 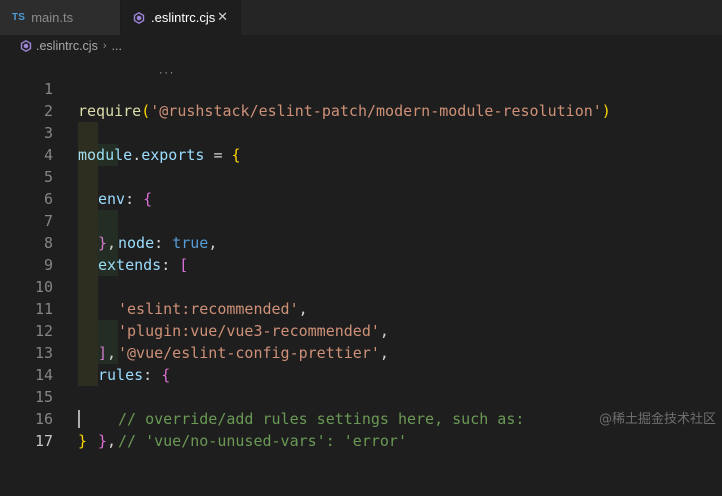 I want to click on hint-dots: ···, so click(x=166, y=74).